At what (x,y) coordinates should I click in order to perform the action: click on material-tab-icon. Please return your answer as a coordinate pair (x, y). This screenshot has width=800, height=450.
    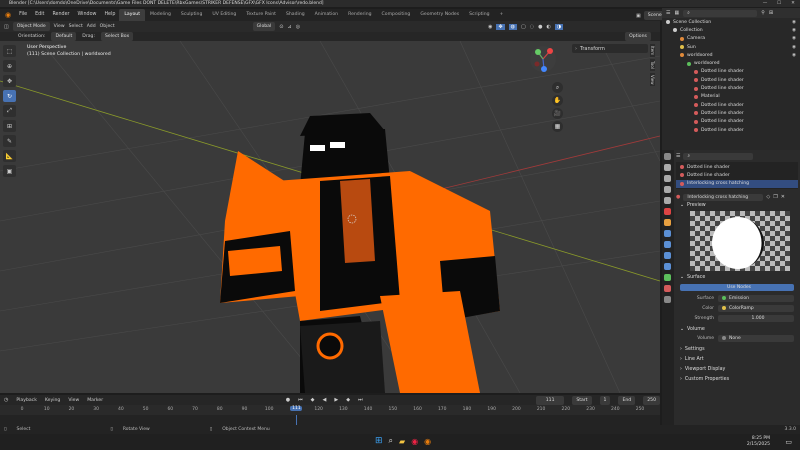
    Looking at the image, I should click on (667, 288).